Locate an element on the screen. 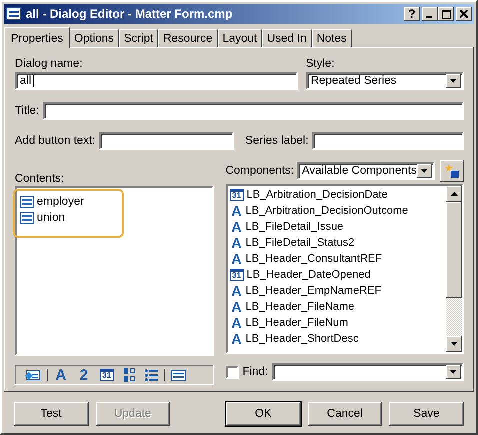  new-component-button is located at coordinates (452, 171).